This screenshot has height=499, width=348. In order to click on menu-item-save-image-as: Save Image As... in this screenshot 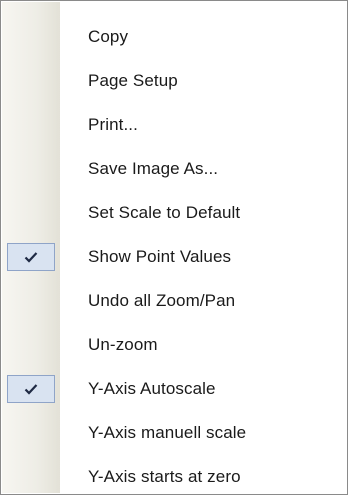, I will do `click(174, 169)`.